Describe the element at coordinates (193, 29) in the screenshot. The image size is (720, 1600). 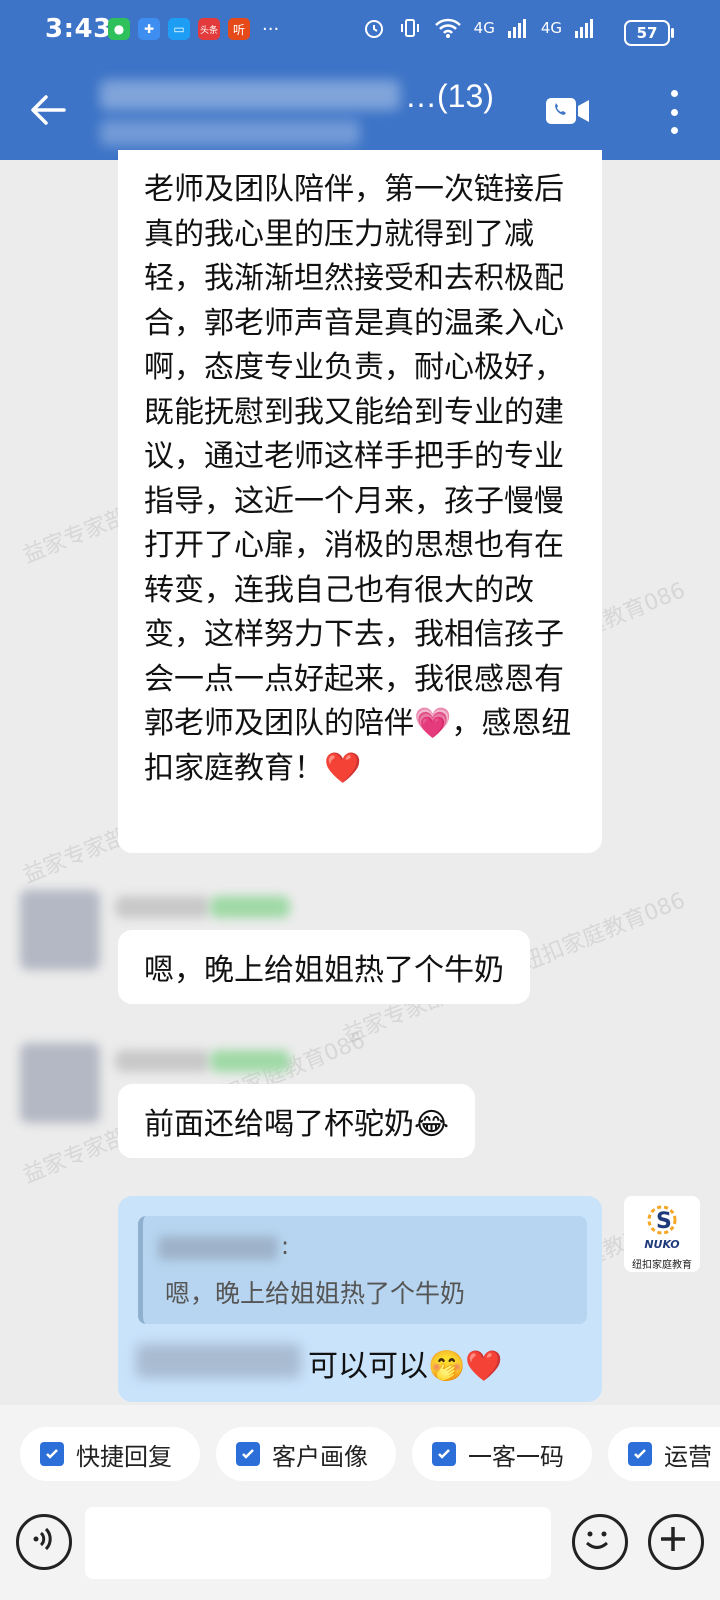
I see `notification-icons: ● ✚ ▭ 头条 听 ···` at that location.